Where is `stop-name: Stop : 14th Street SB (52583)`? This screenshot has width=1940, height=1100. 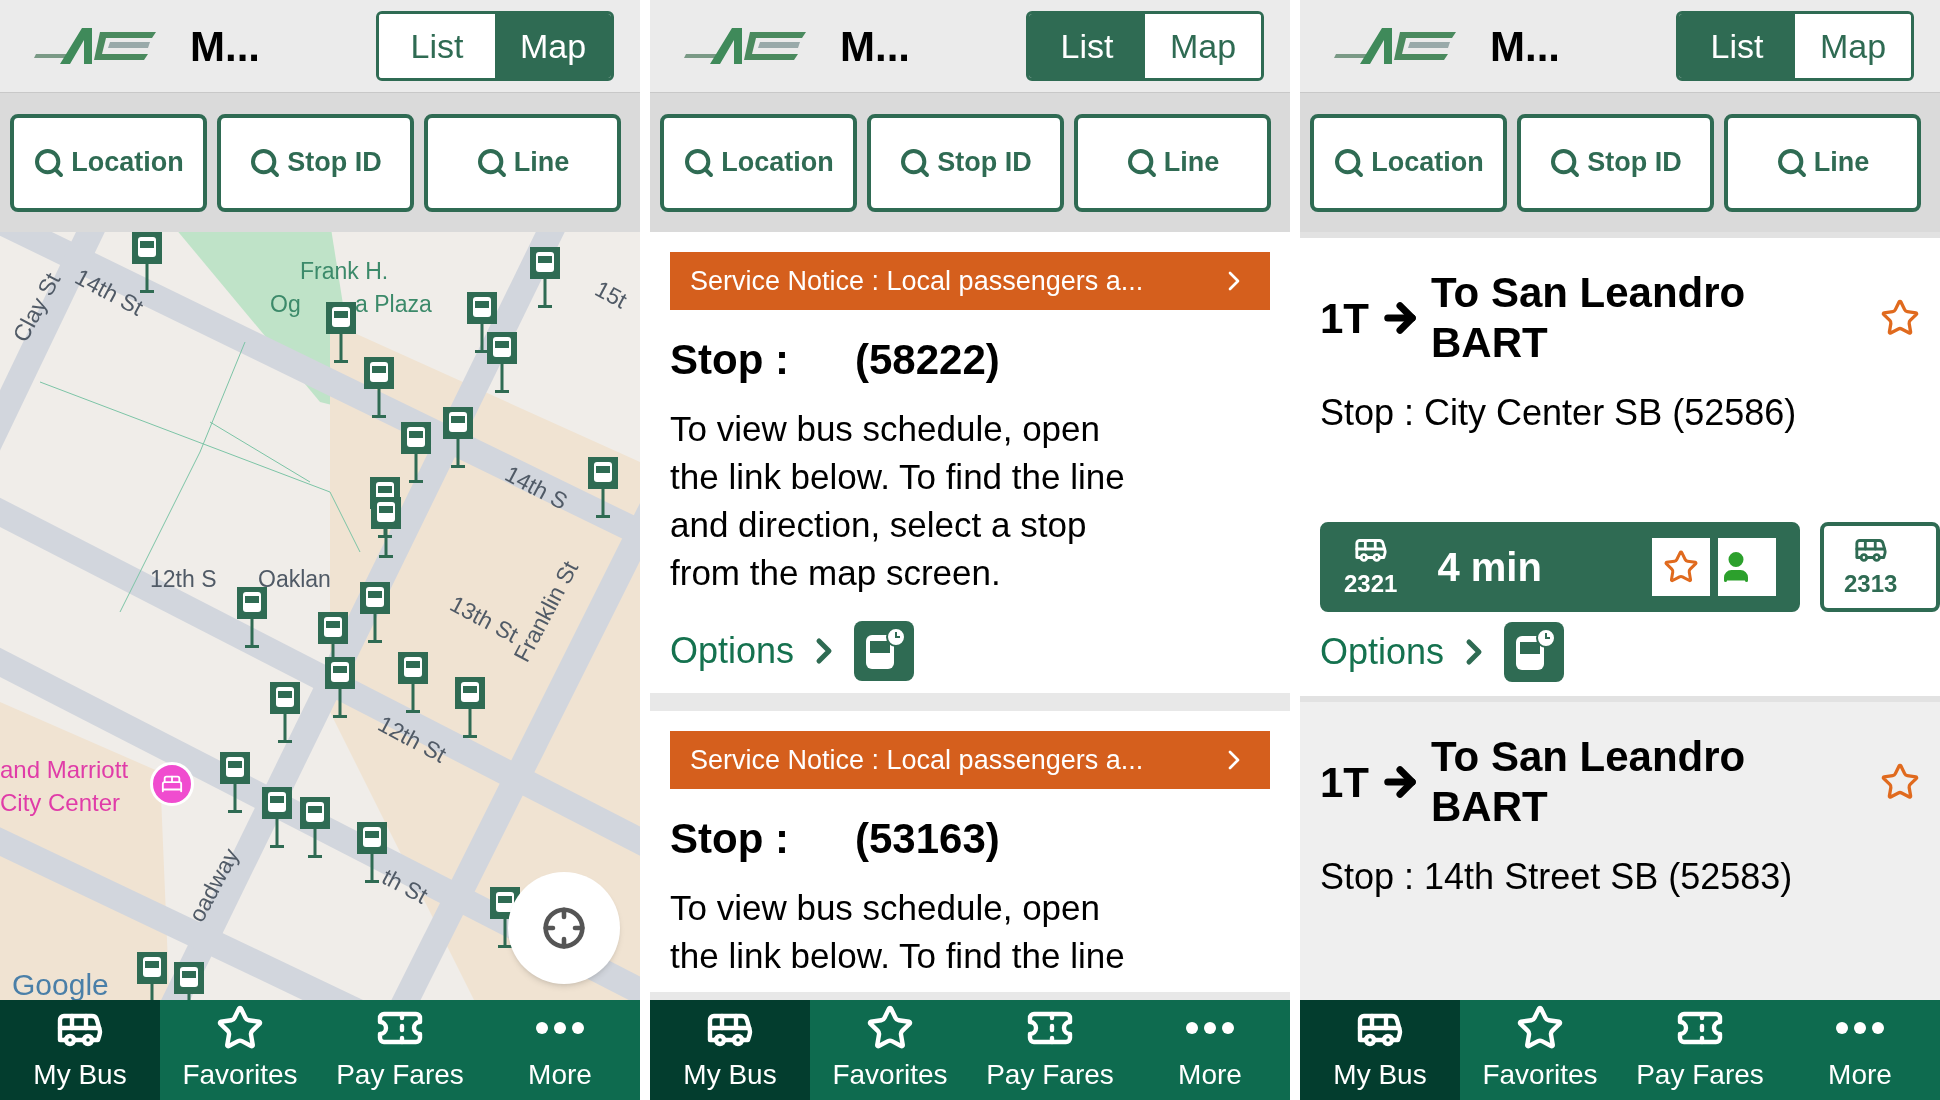
stop-name: Stop : 14th Street SB (52583) is located at coordinates (1557, 877).